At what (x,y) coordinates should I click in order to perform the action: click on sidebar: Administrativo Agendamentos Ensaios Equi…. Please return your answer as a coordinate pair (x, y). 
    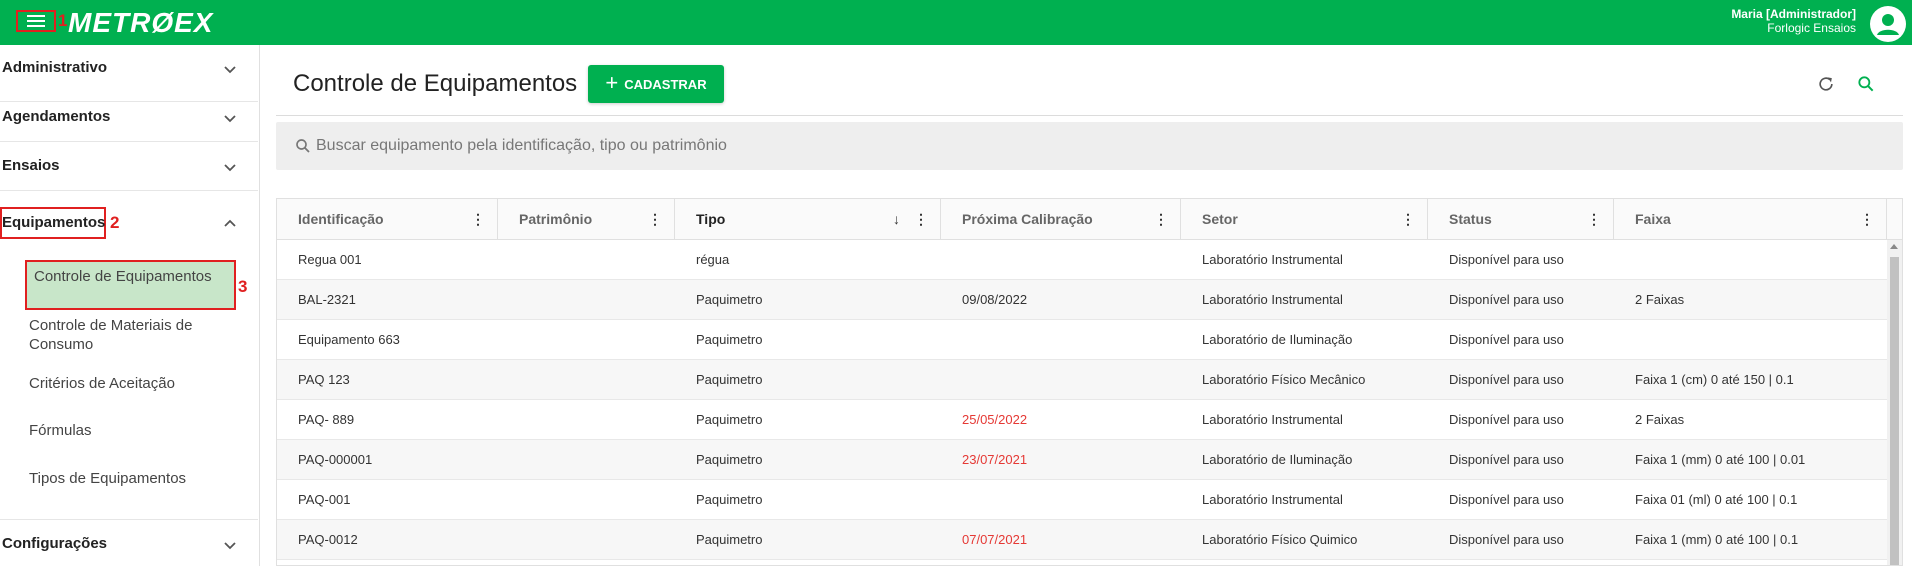
    Looking at the image, I should click on (130, 305).